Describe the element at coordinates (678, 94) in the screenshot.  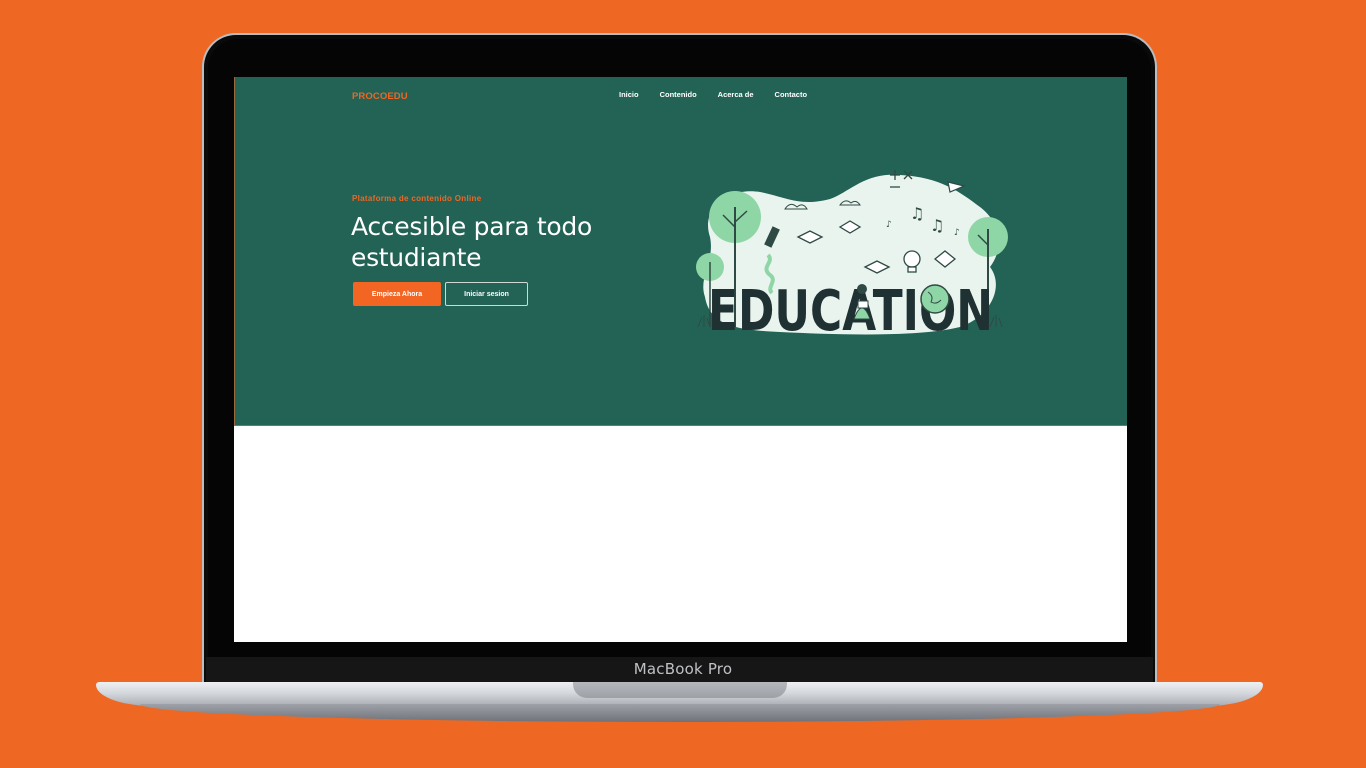
I see `nav-item-contenido: Contenido` at that location.